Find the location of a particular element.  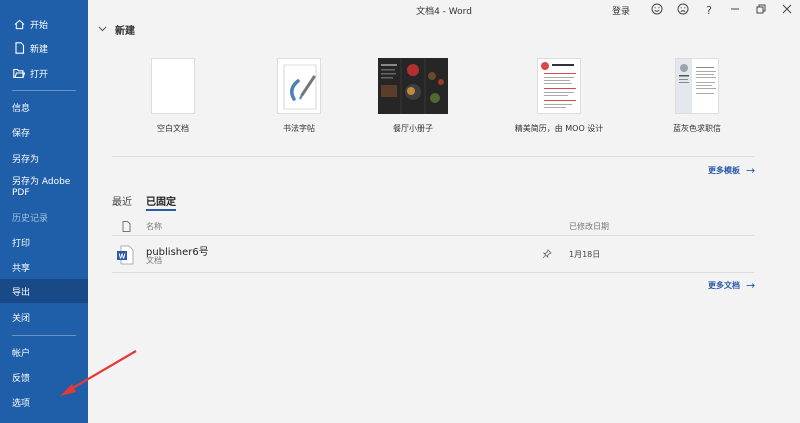

recent-tabs: 最近 已固定 is located at coordinates (151, 202).